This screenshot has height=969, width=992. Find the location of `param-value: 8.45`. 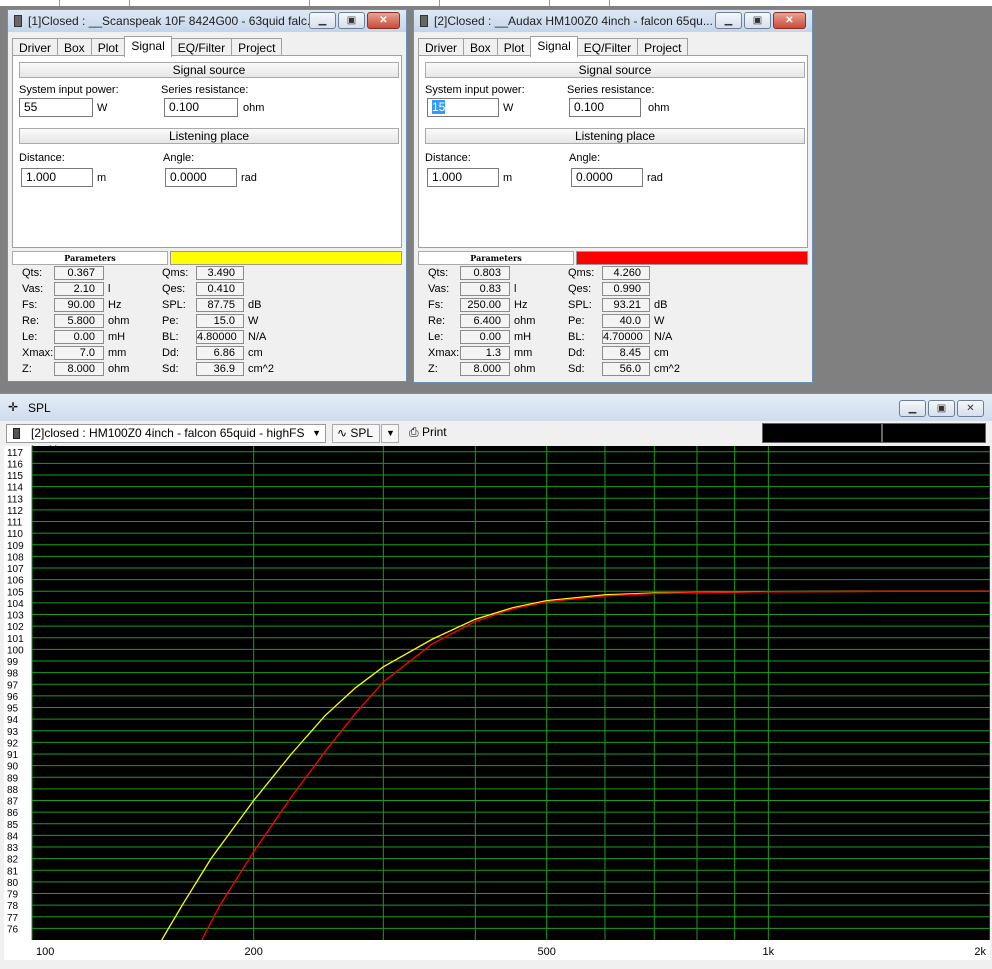

param-value: 8.45 is located at coordinates (626, 353).